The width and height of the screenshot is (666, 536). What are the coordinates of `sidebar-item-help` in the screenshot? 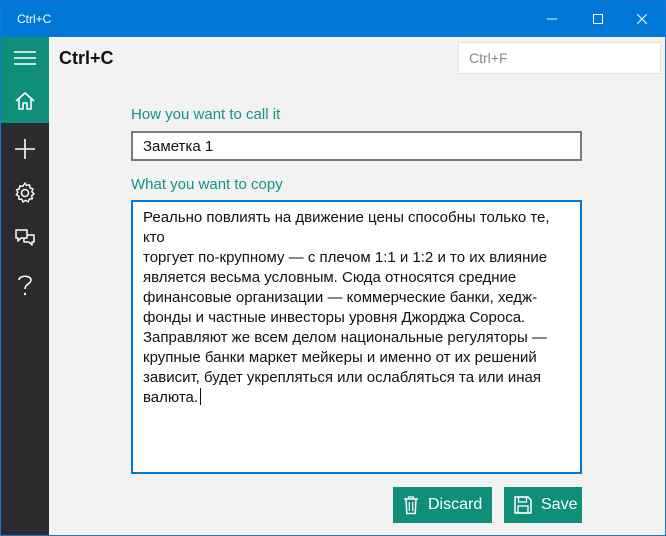 It's located at (25, 285).